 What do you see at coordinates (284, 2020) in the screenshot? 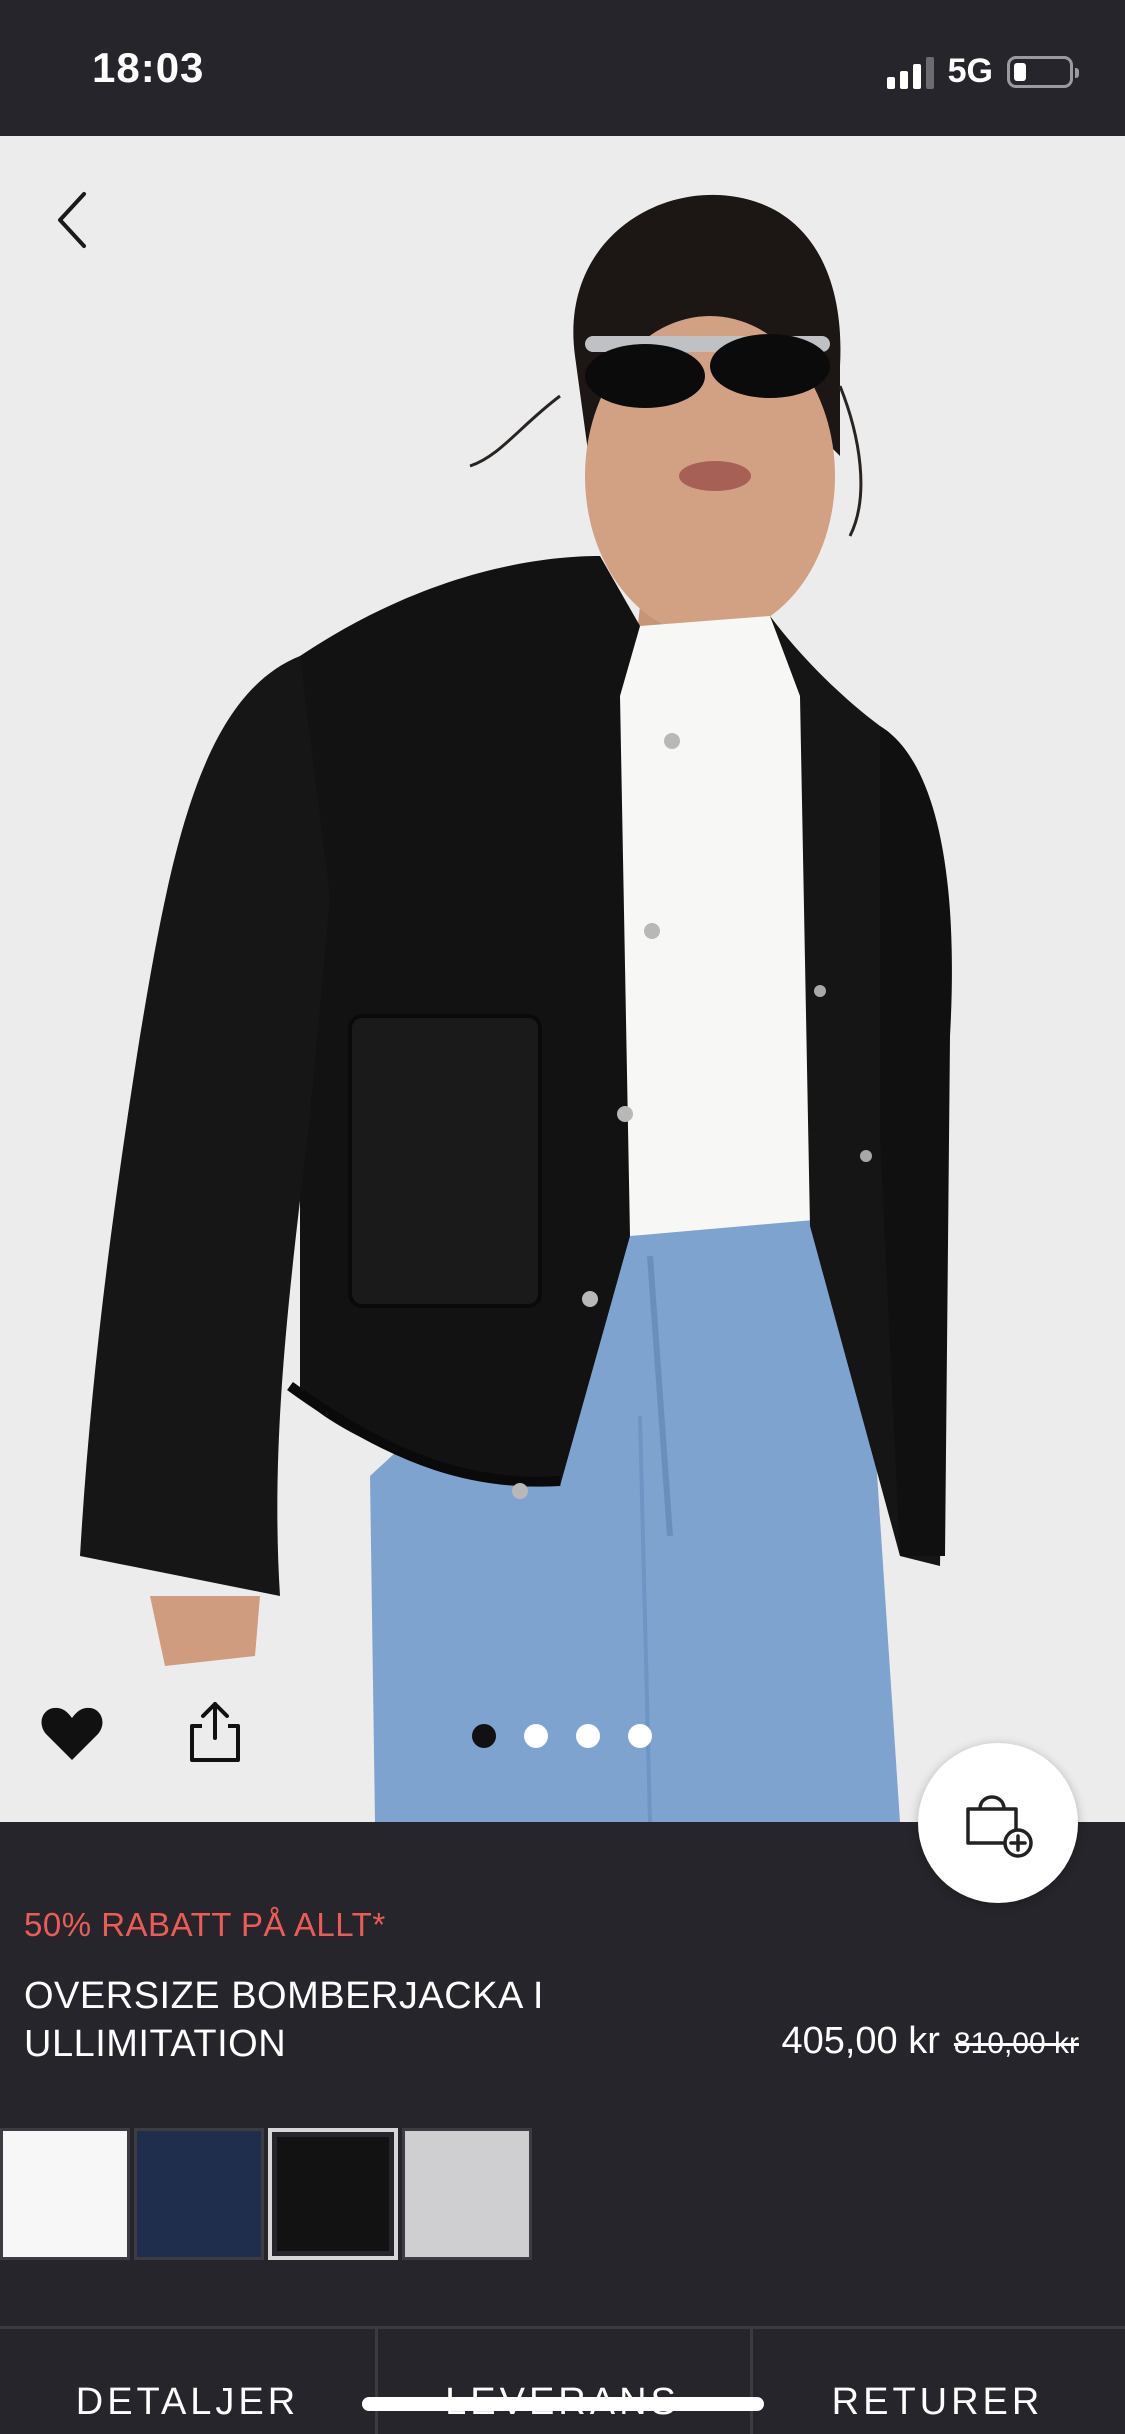
I see `product-title: OVERSIZE BOMBERJACKA I ULLIMITATION` at bounding box center [284, 2020].